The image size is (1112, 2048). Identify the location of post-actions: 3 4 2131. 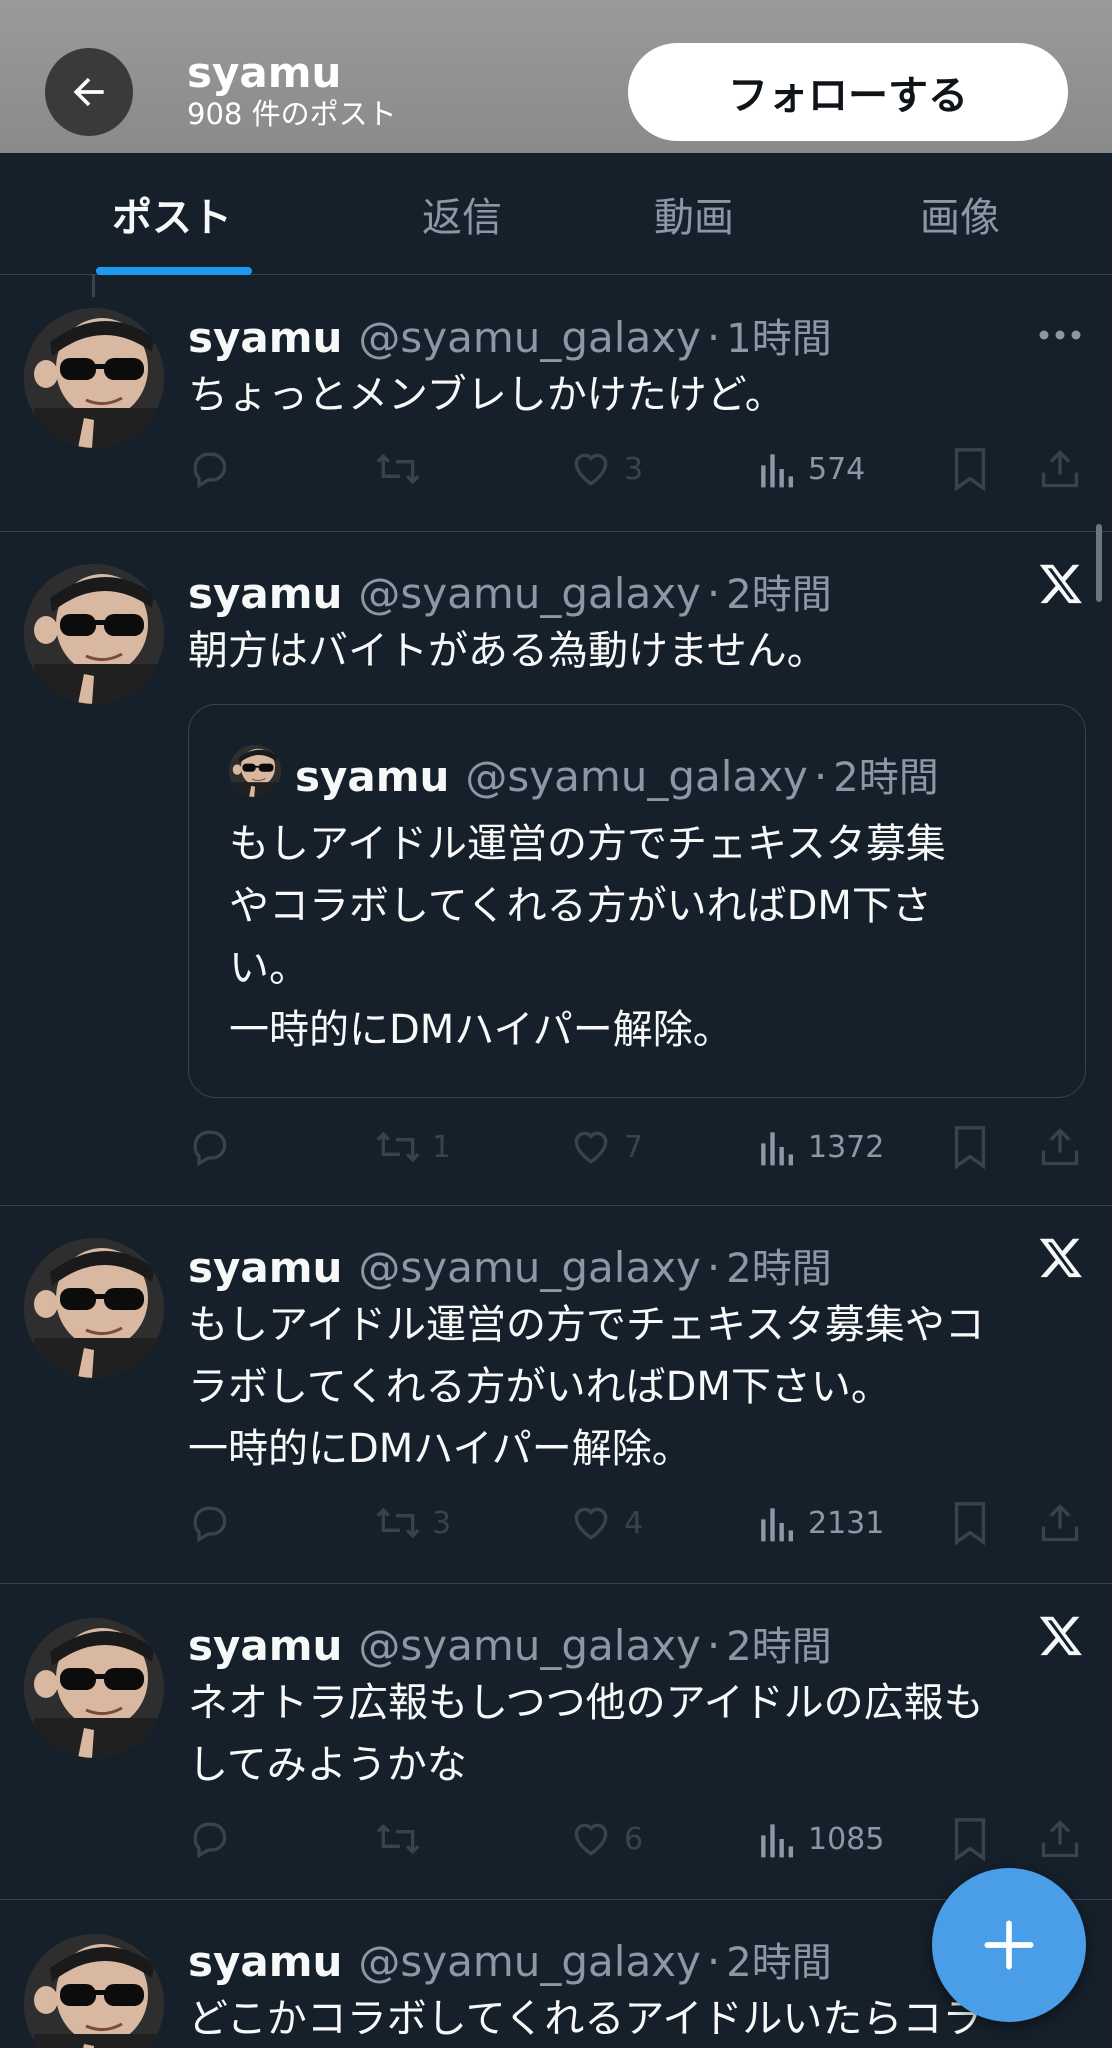
(638, 1523).